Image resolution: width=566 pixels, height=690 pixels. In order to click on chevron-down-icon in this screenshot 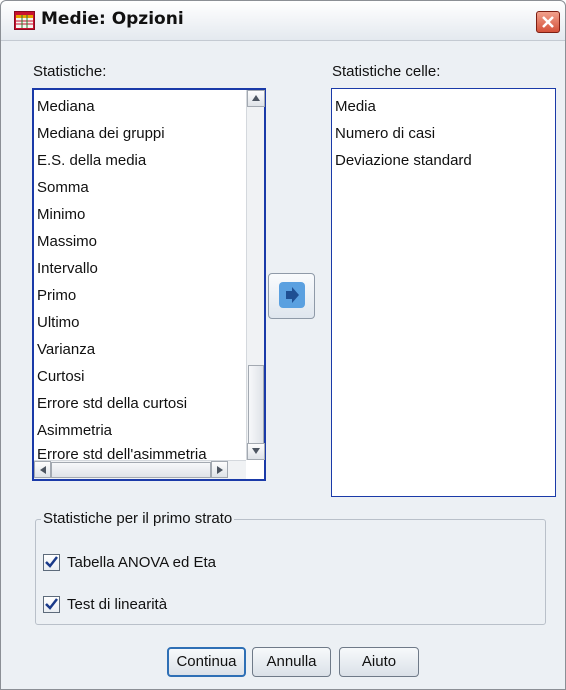, I will do `click(256, 451)`.